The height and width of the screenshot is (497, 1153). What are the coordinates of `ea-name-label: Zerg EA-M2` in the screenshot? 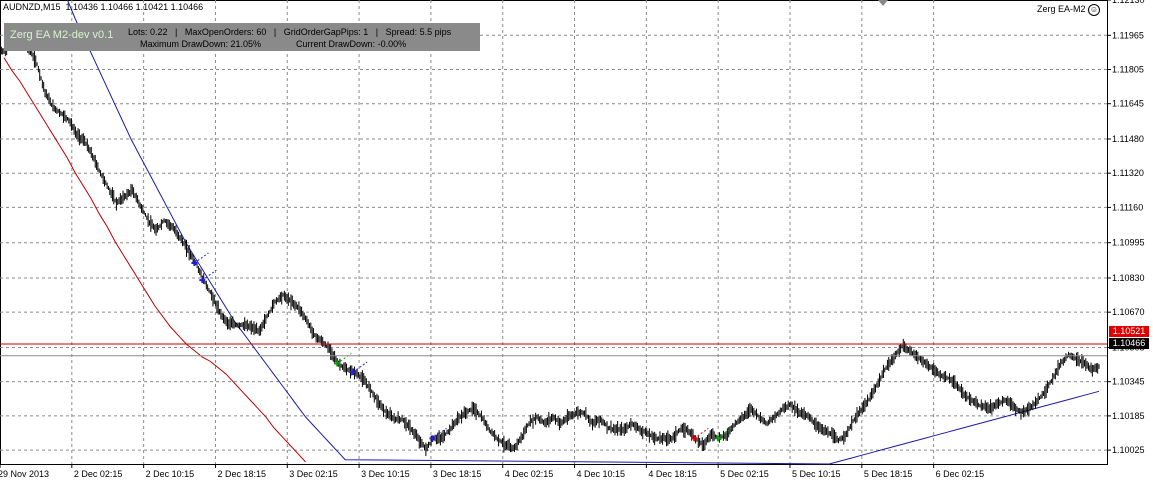 It's located at (1061, 9).